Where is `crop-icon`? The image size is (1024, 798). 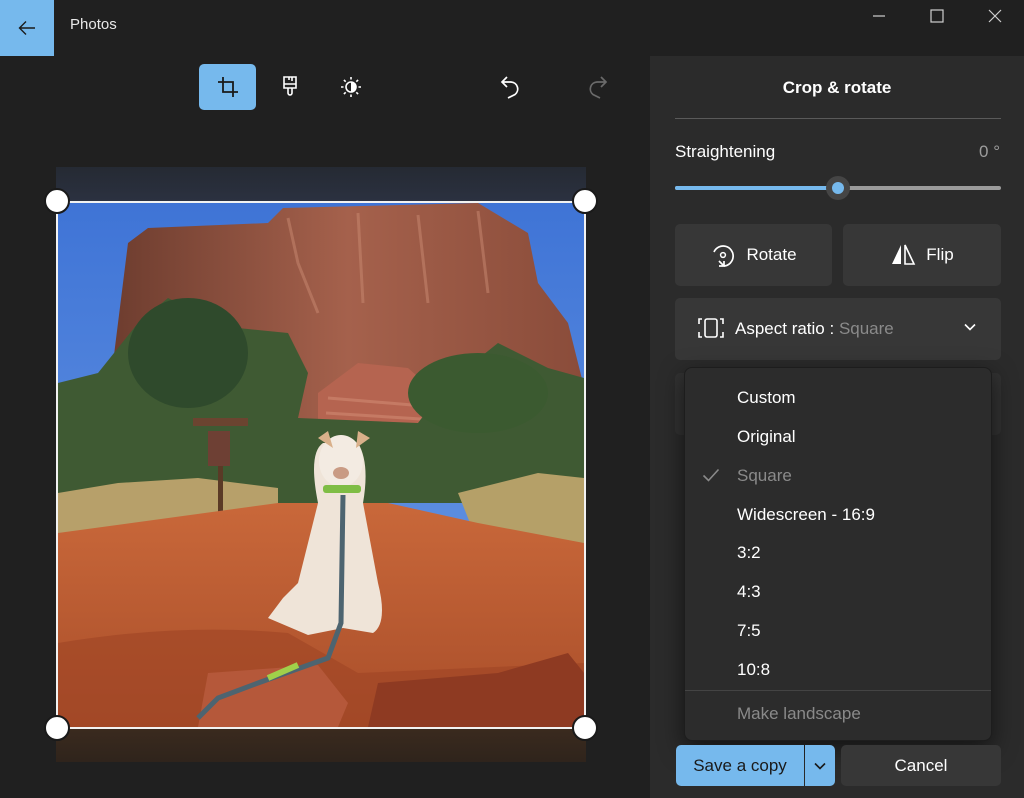
crop-icon is located at coordinates (227, 87).